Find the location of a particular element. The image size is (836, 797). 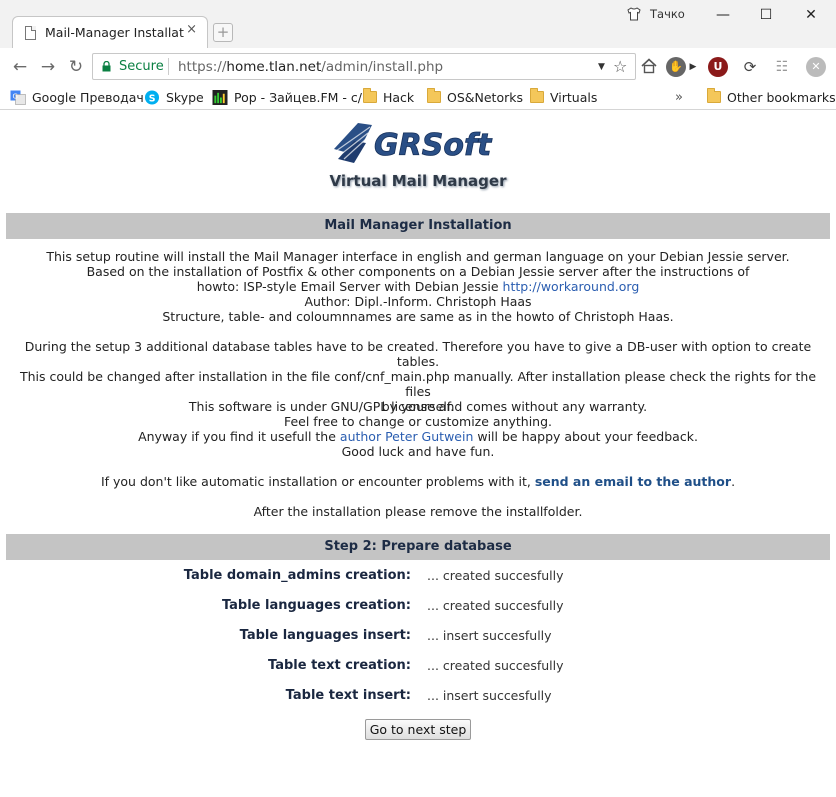

url-scheme: https:// is located at coordinates (202, 67).